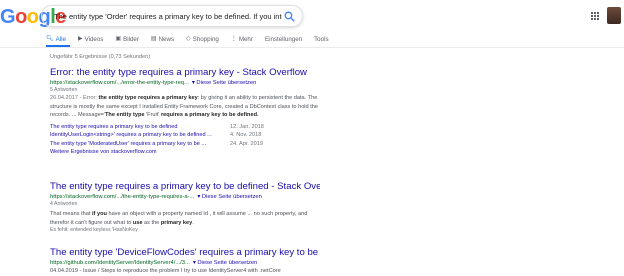 This screenshot has height=276, width=624. I want to click on tab-label: Shopping, so click(205, 39).